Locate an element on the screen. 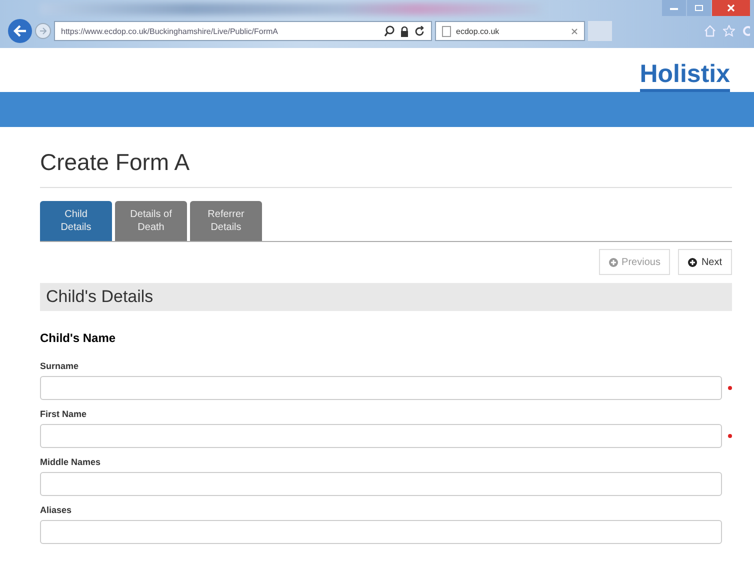 The width and height of the screenshot is (754, 571). minimize-icon is located at coordinates (674, 8).